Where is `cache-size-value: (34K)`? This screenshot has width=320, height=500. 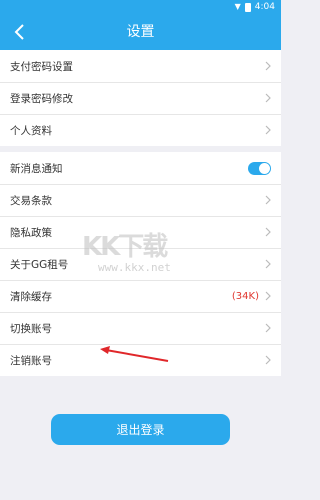
cache-size-value: (34K) is located at coordinates (245, 296).